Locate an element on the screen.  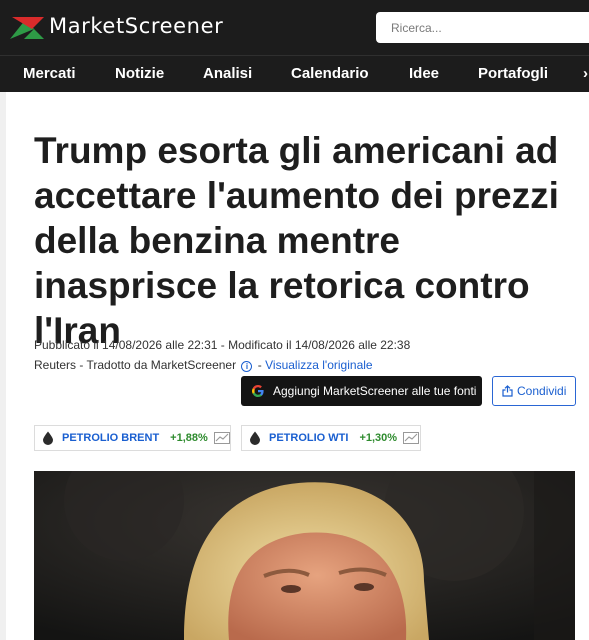
share-icon is located at coordinates (507, 391).